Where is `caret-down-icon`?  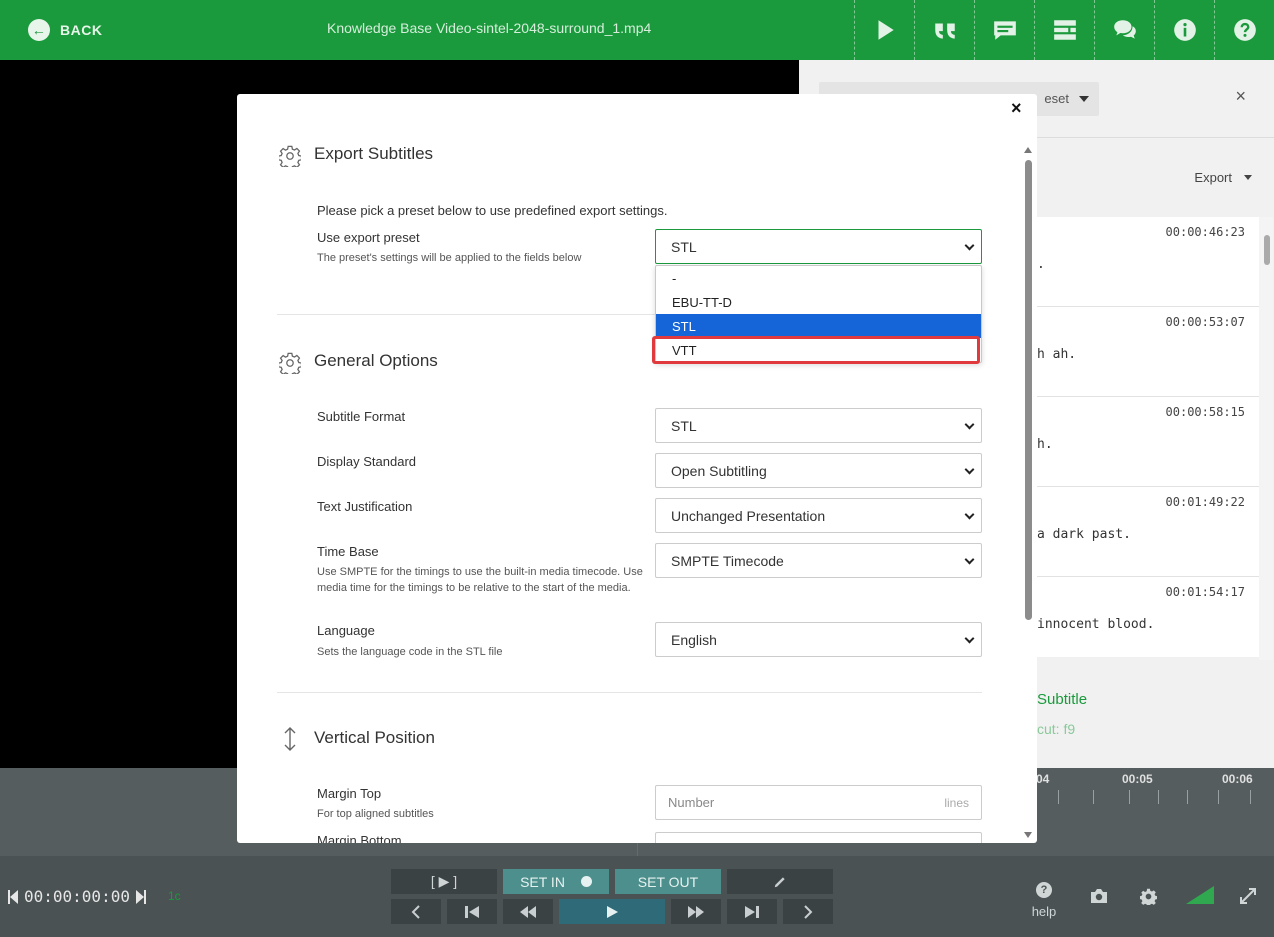
caret-down-icon is located at coordinates (1248, 177).